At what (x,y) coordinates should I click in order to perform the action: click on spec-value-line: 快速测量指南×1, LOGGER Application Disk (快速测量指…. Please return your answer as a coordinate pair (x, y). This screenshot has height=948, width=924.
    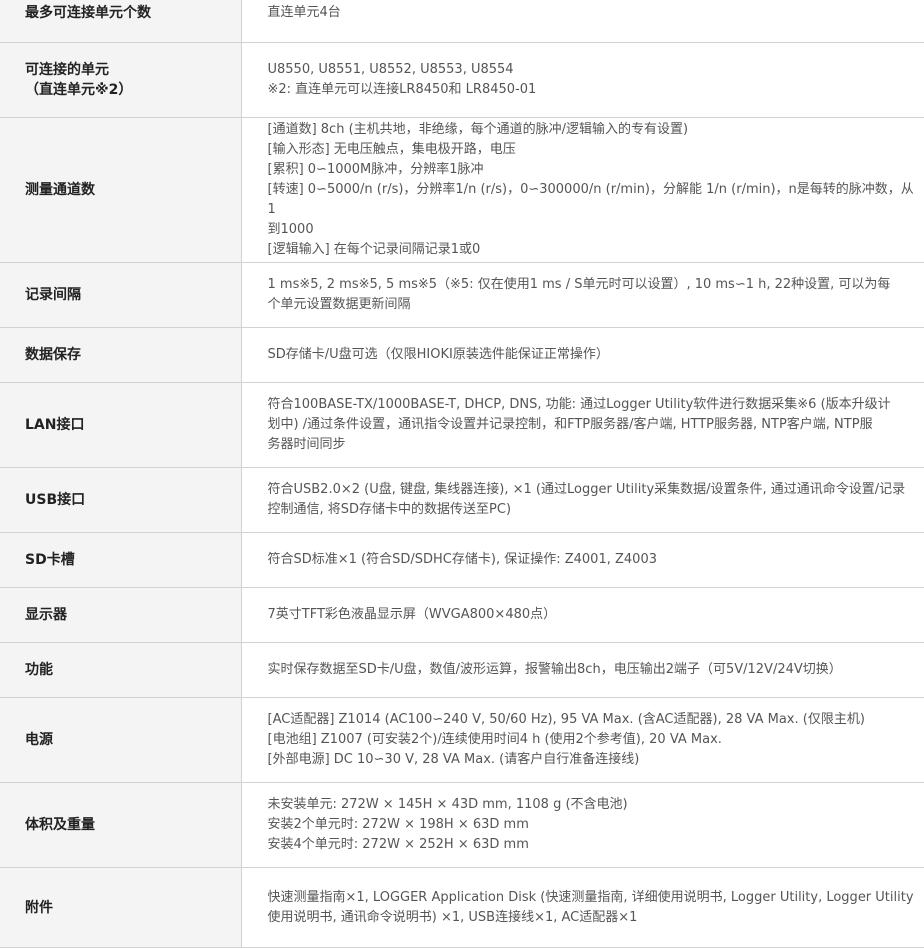
    Looking at the image, I should click on (590, 897).